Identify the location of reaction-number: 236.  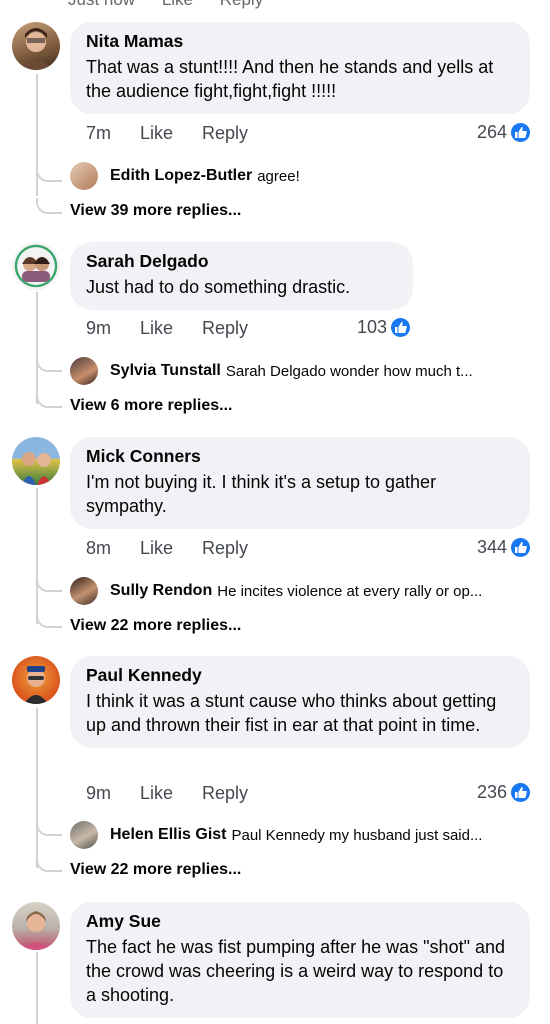
(491, 792).